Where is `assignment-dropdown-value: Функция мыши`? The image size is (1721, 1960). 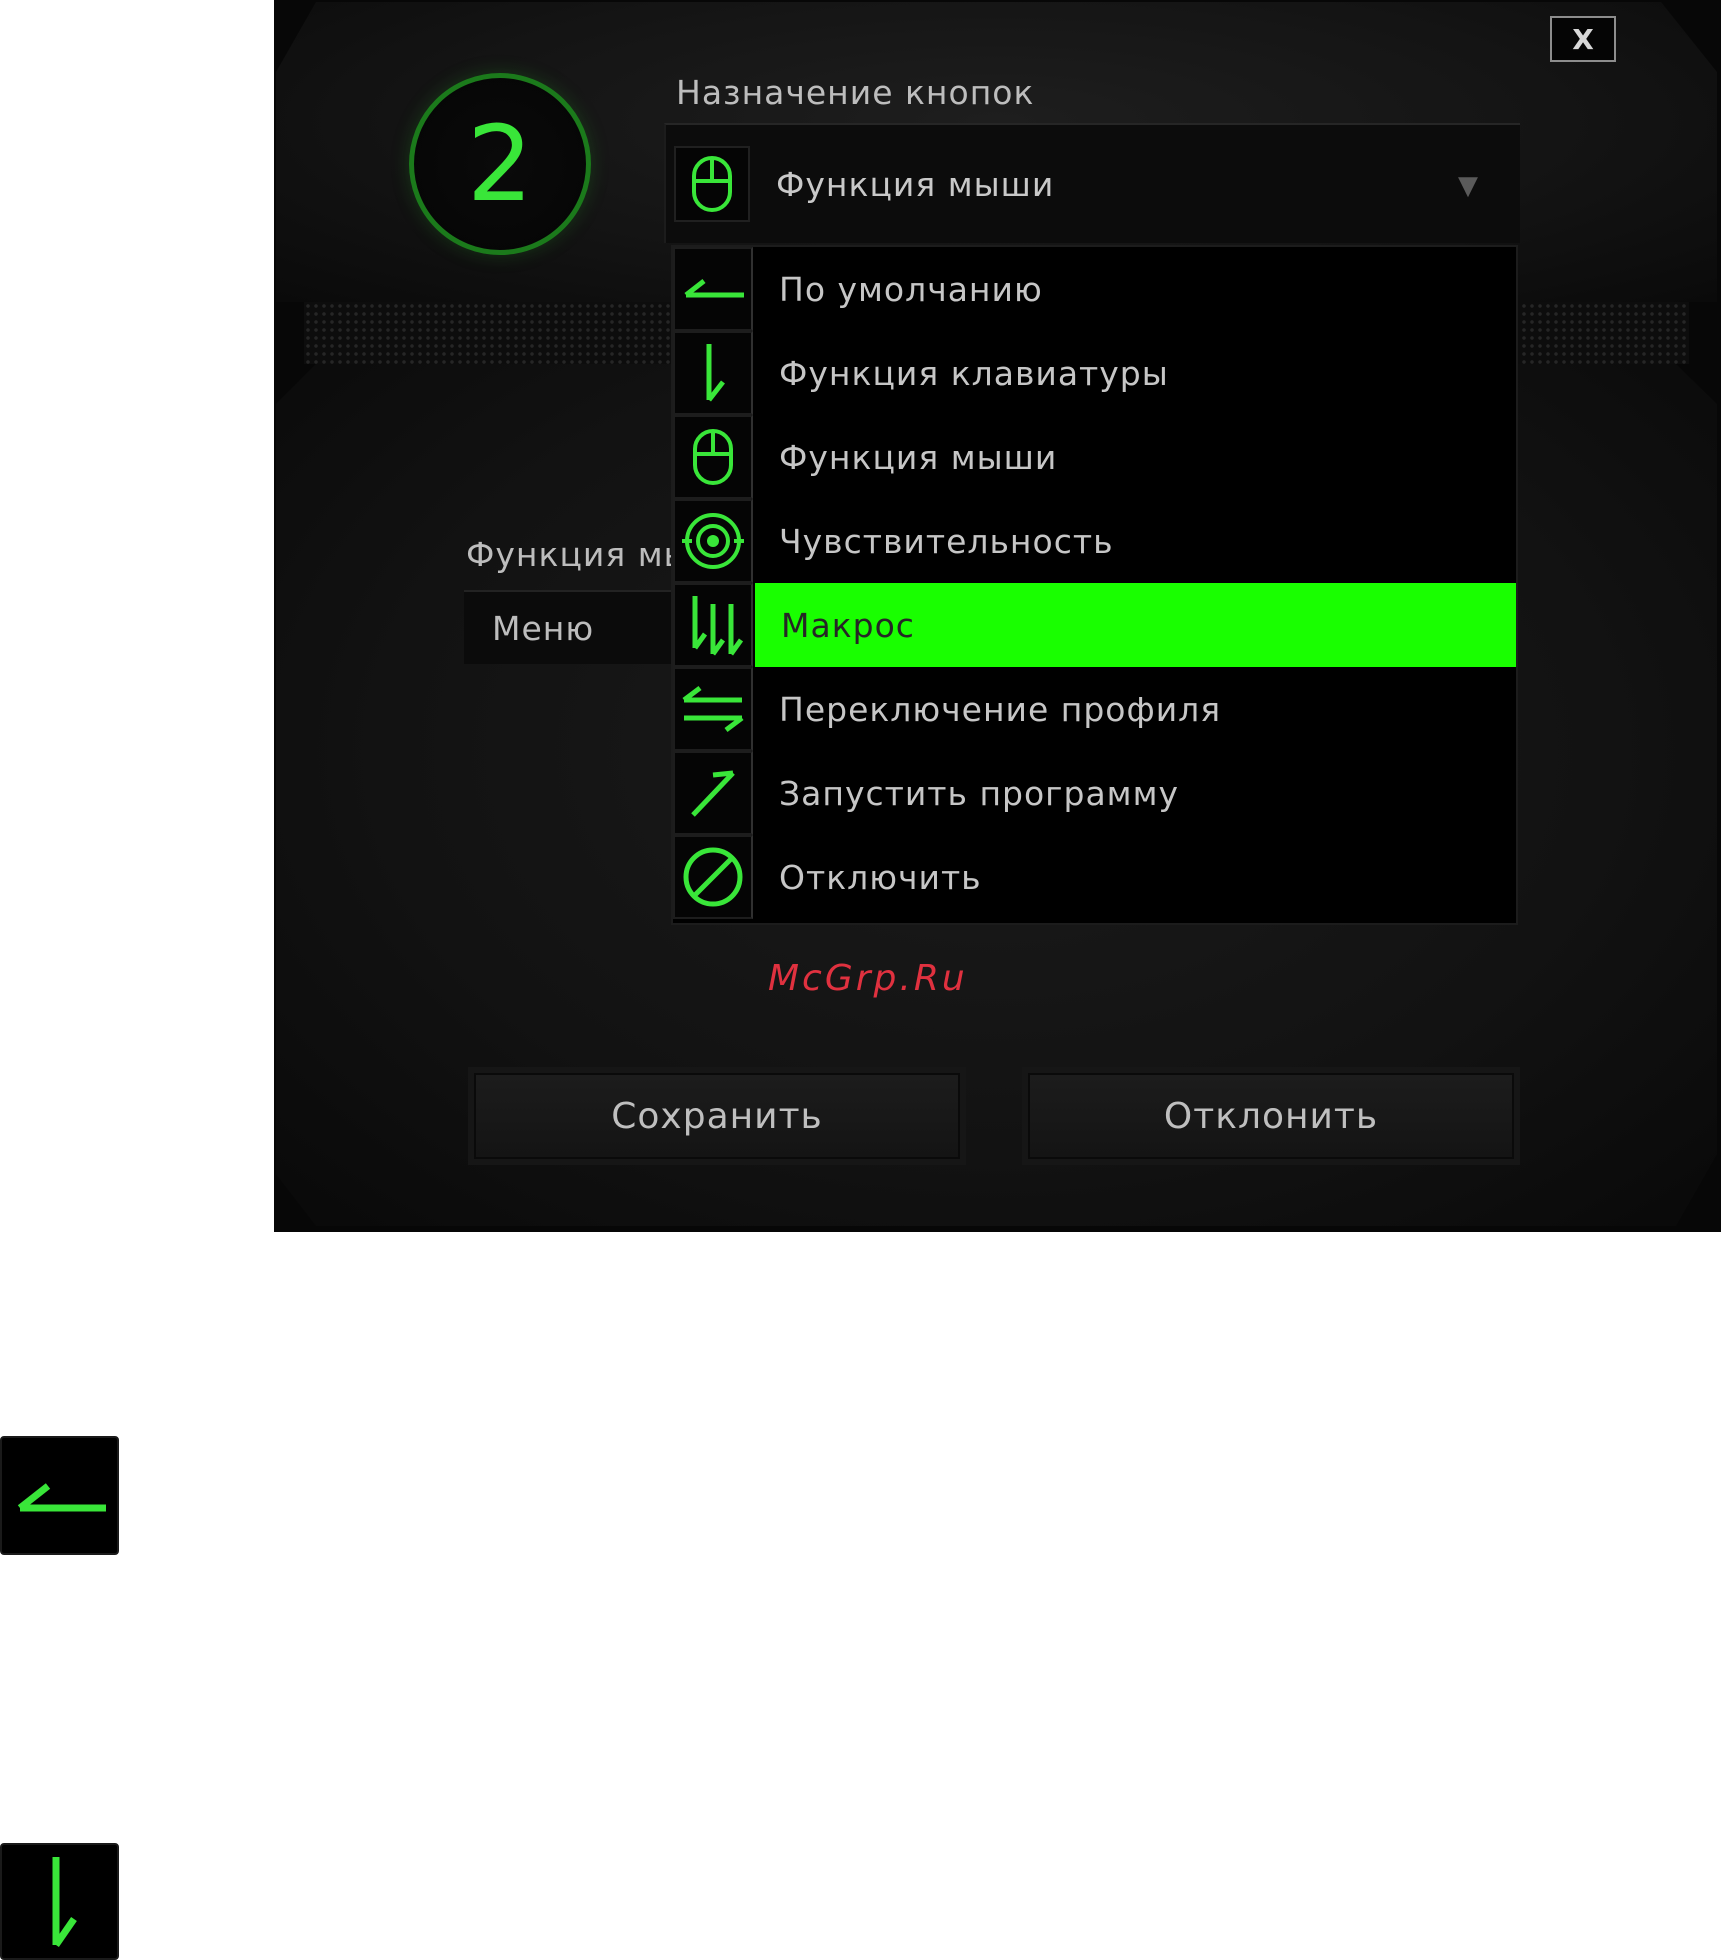
assignment-dropdown-value: Функция мыши is located at coordinates (915, 184).